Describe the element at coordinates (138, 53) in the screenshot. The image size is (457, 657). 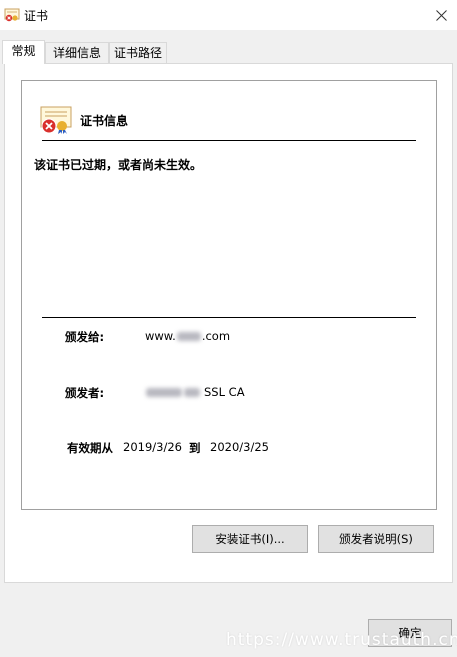
I see `tab-certification-path: 证书路径` at that location.